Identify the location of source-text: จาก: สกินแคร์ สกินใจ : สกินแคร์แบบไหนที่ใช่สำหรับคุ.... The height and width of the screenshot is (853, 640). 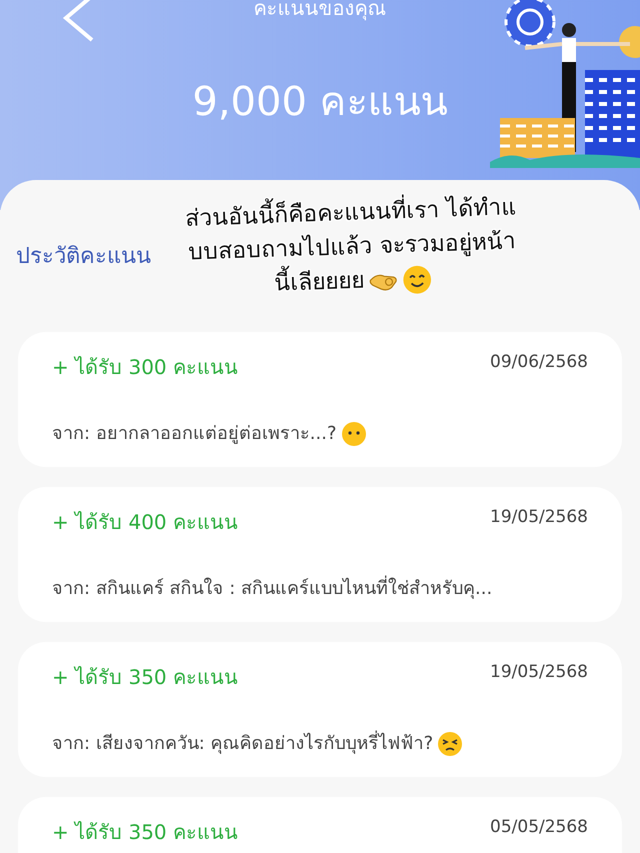
(272, 588).